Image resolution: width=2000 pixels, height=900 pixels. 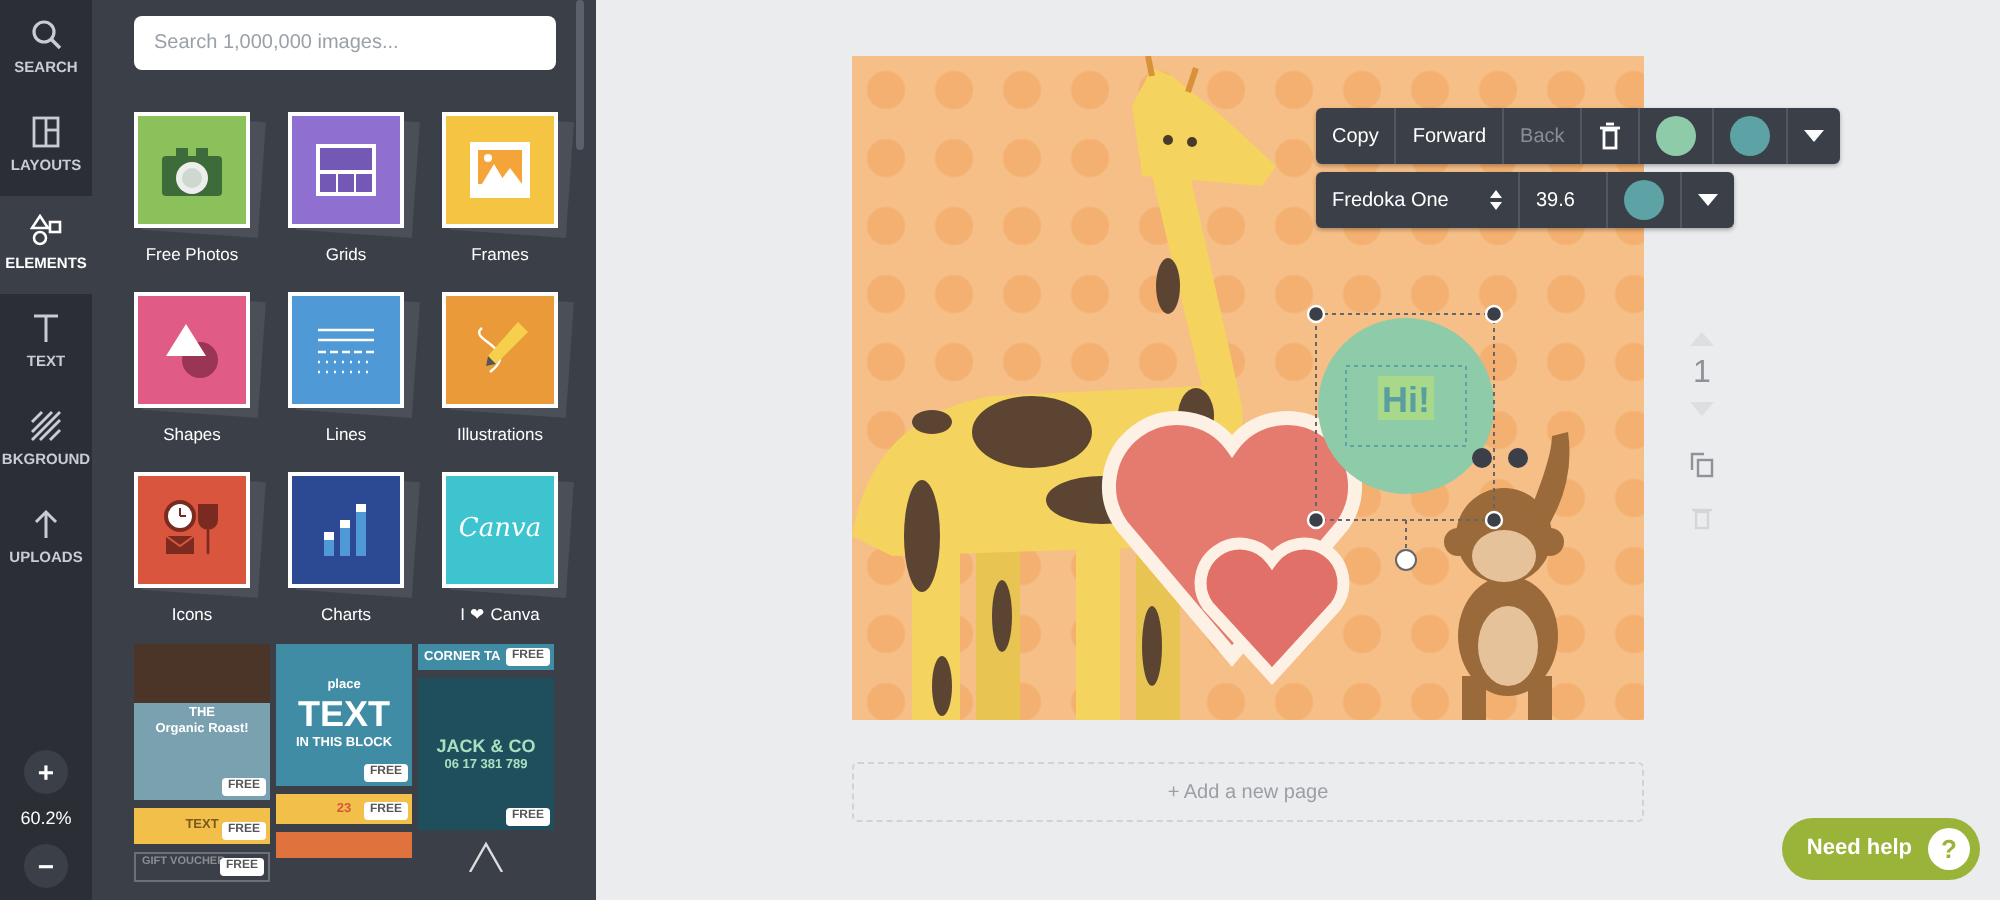 What do you see at coordinates (192, 435) in the screenshot?
I see `category-label: Shapes` at bounding box center [192, 435].